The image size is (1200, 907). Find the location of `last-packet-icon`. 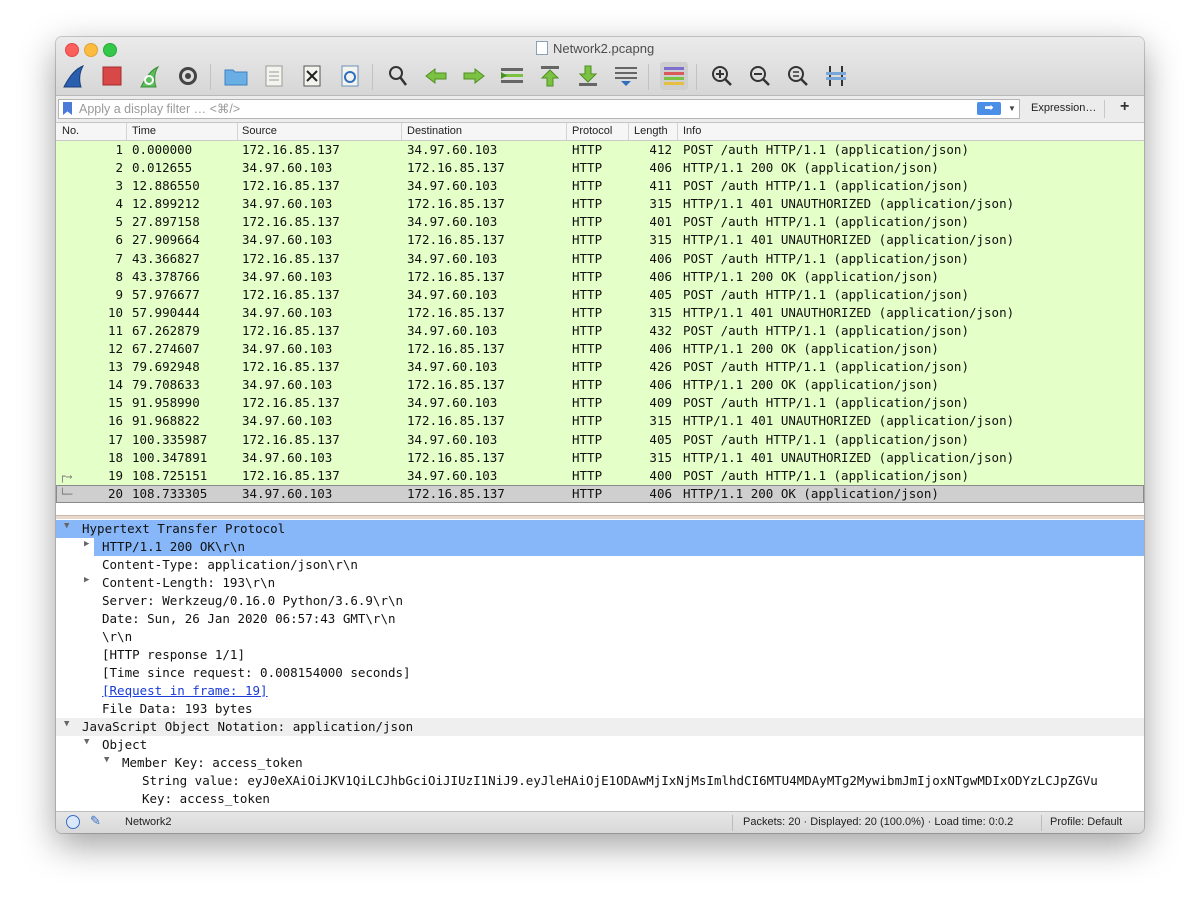

last-packet-icon is located at coordinates (588, 76).